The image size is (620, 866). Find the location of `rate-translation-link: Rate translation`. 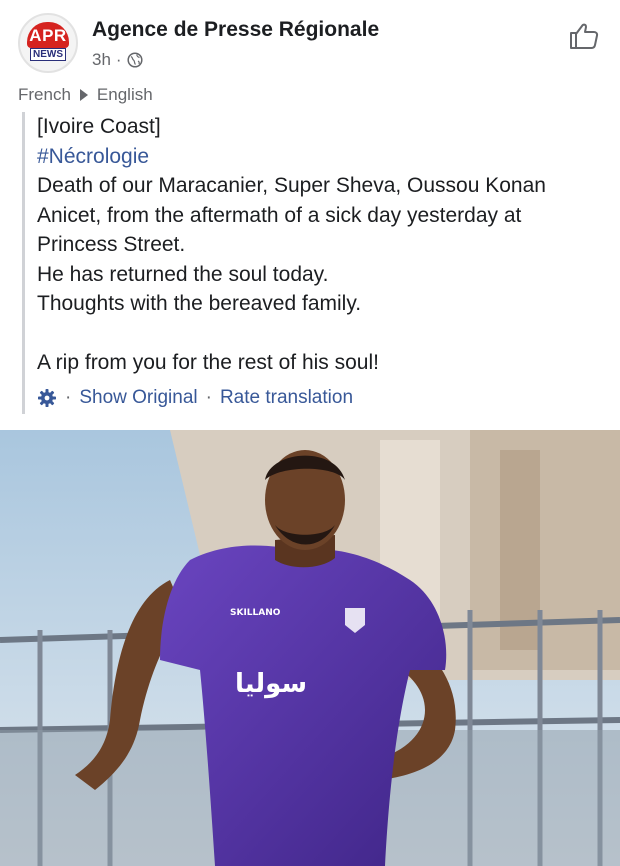

rate-translation-link: Rate translation is located at coordinates (286, 398).